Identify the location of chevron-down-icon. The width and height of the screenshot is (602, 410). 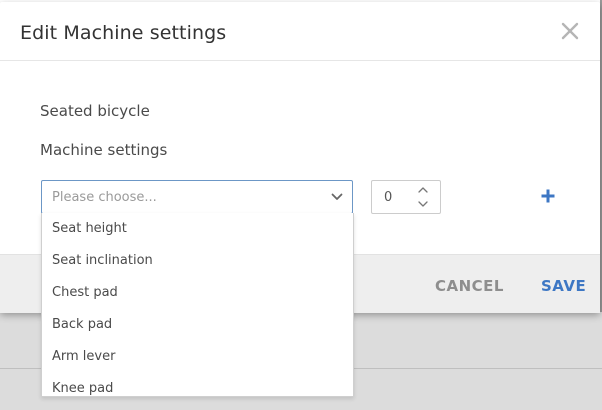
(337, 196).